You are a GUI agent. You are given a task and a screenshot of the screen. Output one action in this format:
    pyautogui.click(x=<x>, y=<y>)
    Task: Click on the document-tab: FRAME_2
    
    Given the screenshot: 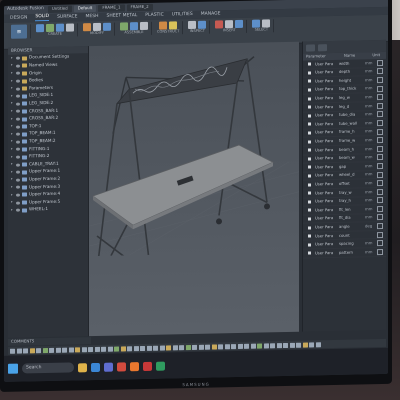 What is the action you would take?
    pyautogui.click(x=139, y=7)
    